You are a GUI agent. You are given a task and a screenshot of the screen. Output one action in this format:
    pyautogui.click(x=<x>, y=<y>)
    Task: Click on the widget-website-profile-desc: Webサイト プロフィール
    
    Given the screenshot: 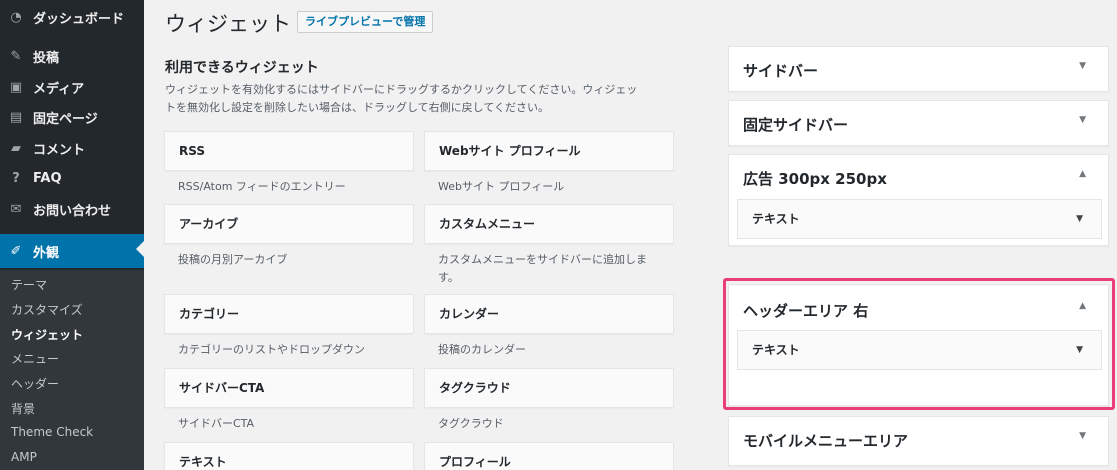 What is the action you would take?
    pyautogui.click(x=501, y=186)
    